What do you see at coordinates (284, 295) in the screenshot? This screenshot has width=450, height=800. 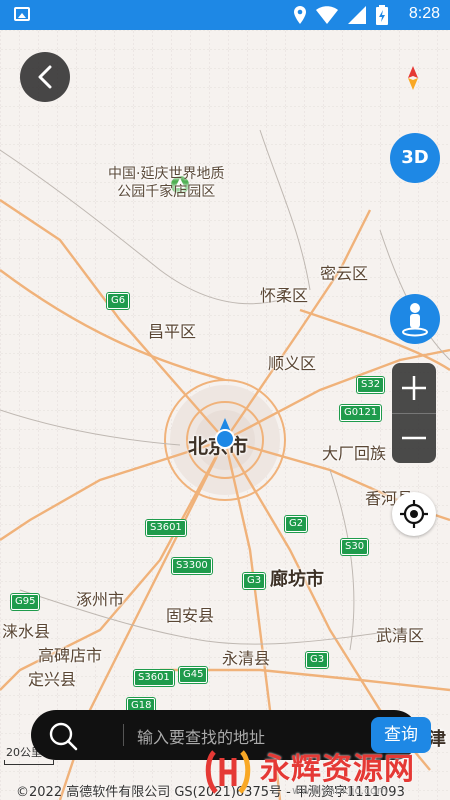 I see `place-label-huairou: 怀柔区` at bounding box center [284, 295].